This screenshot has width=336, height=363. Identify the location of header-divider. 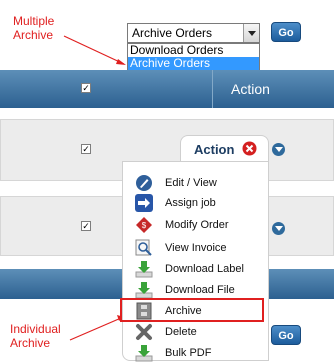
(212, 89).